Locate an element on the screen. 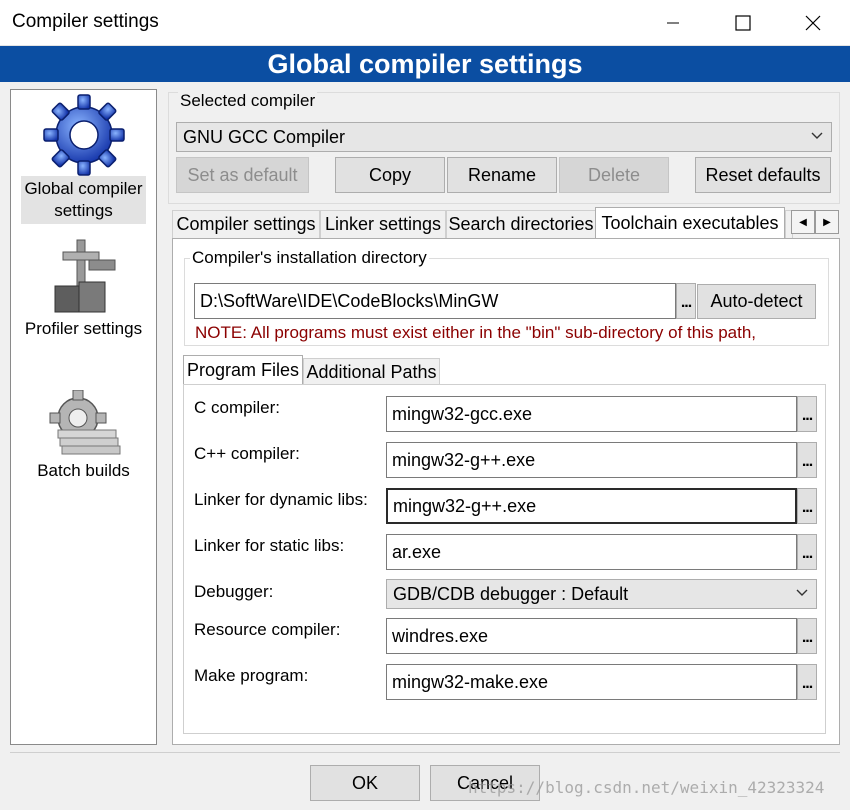 This screenshot has width=850, height=810. ok-button: OK is located at coordinates (365, 783).